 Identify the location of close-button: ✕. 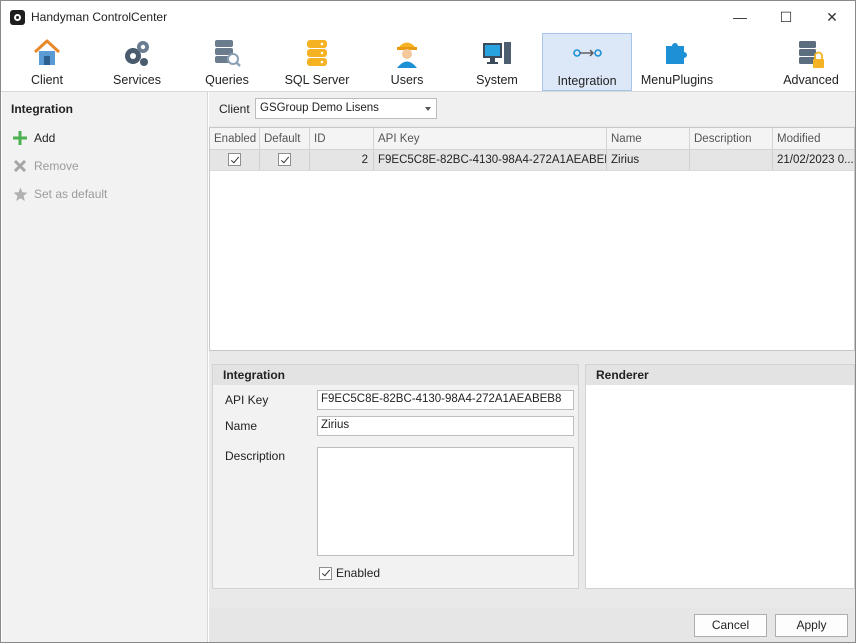
(832, 17).